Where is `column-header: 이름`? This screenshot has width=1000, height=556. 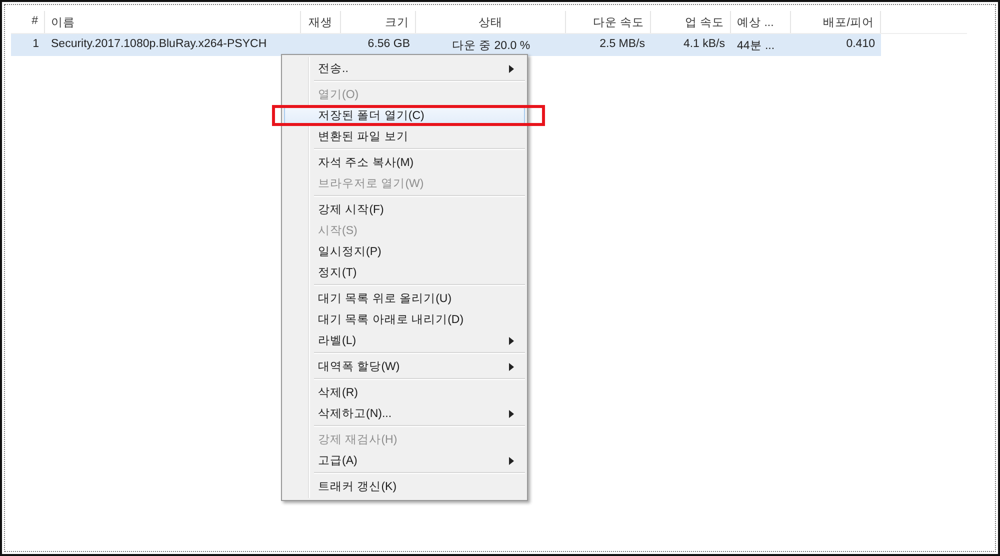 column-header: 이름 is located at coordinates (173, 22).